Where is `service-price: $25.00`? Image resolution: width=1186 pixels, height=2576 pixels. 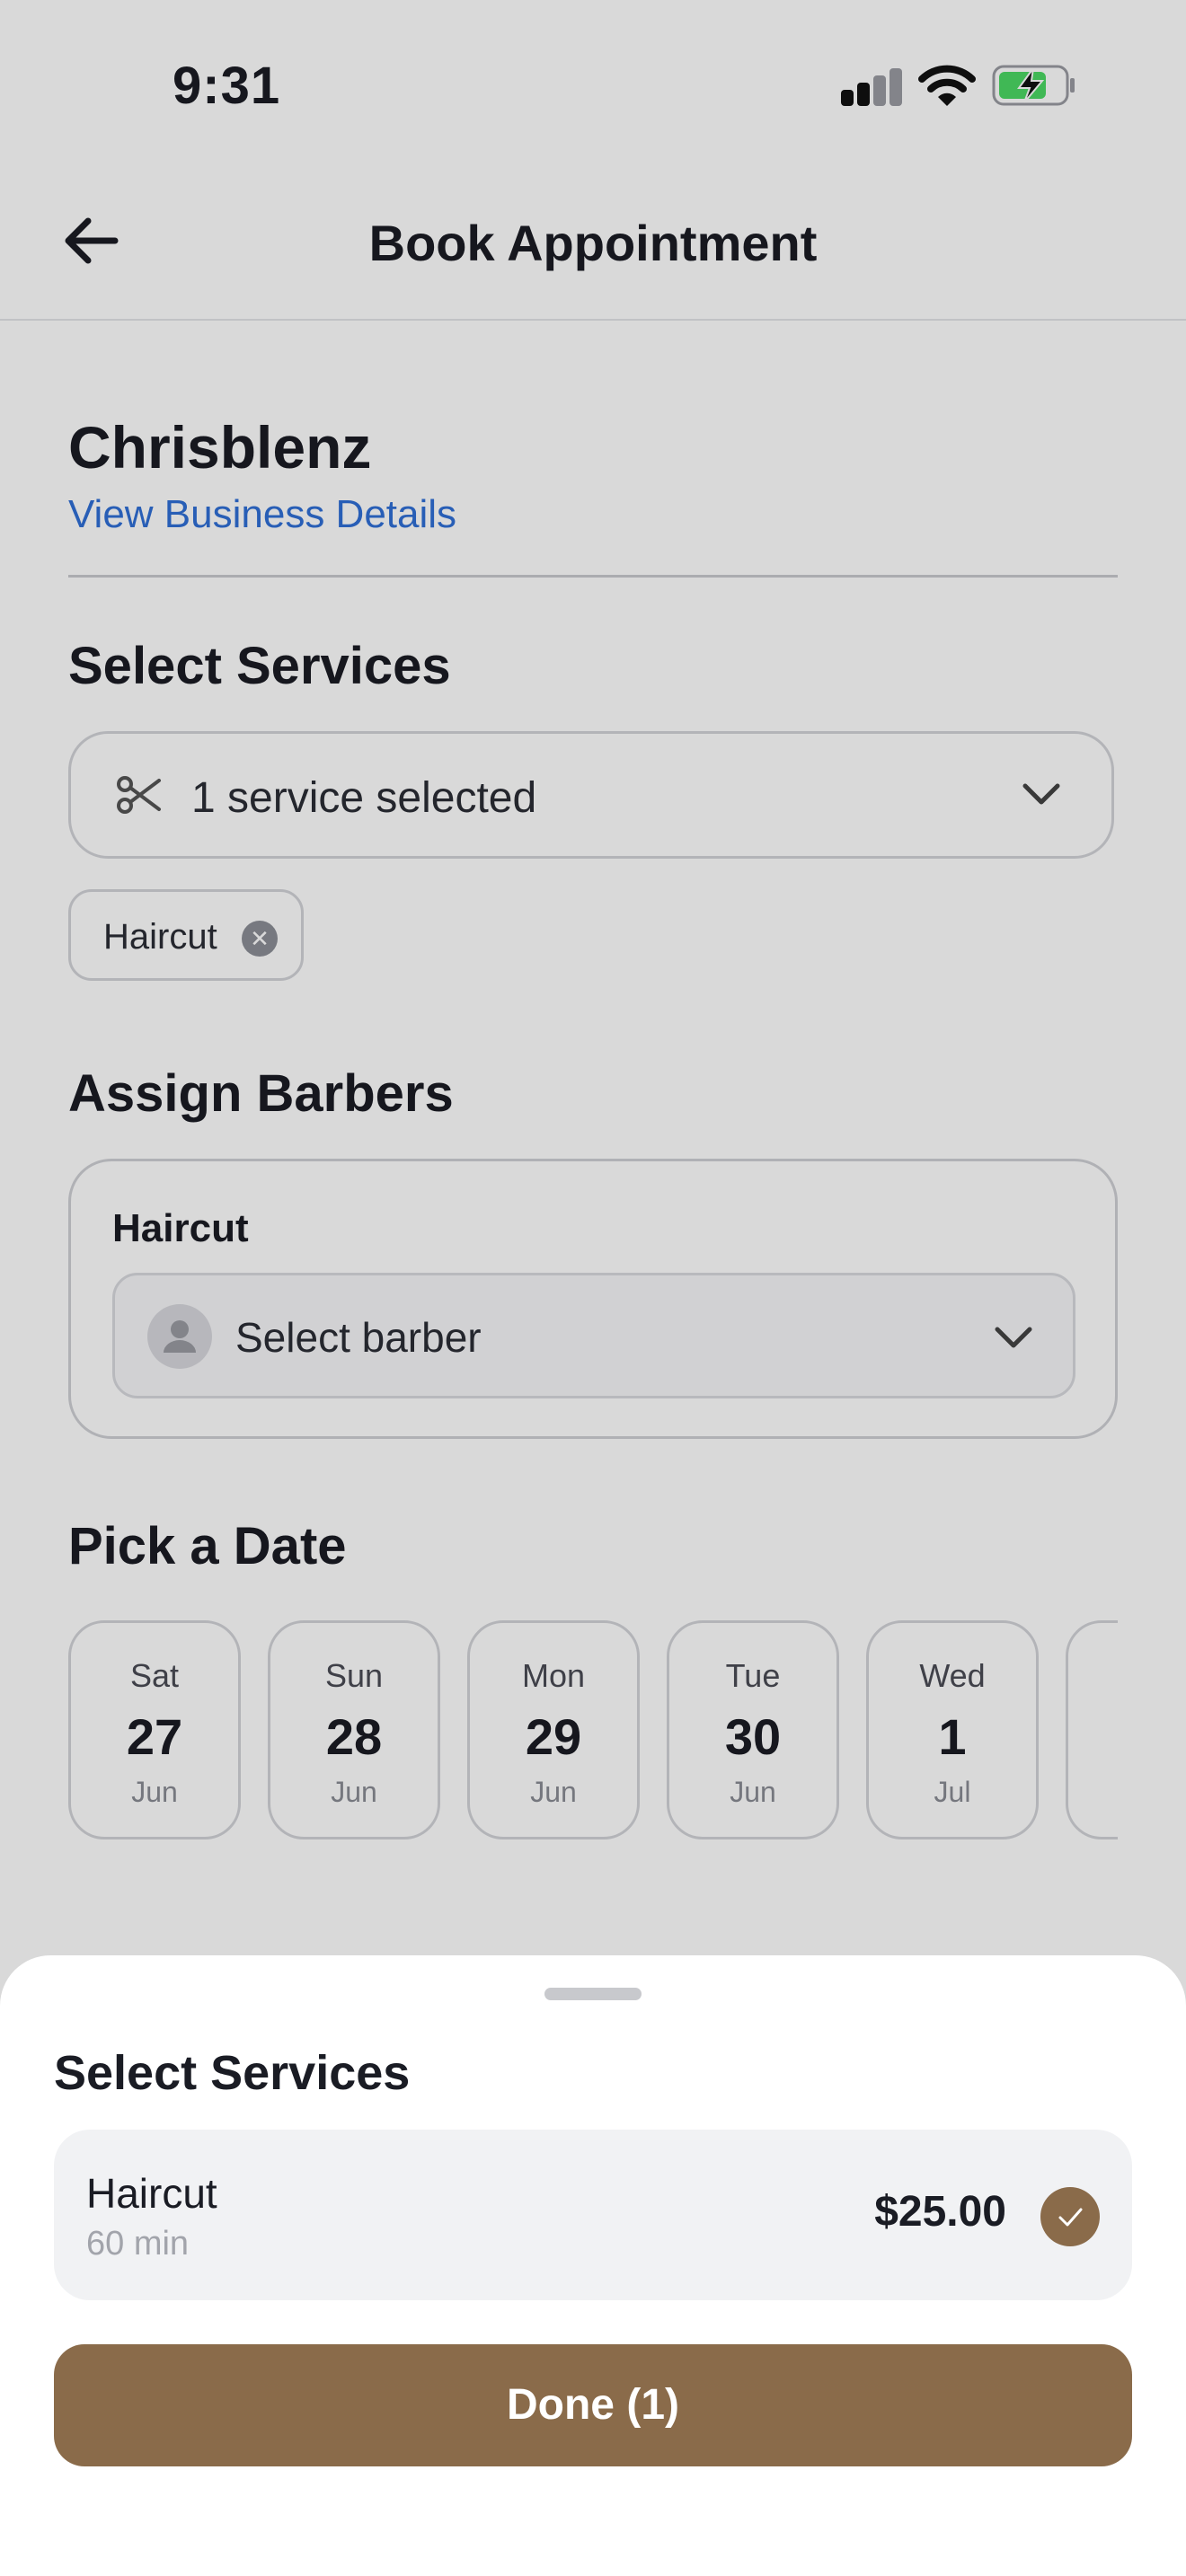
service-price: $25.00 is located at coordinates (940, 2212).